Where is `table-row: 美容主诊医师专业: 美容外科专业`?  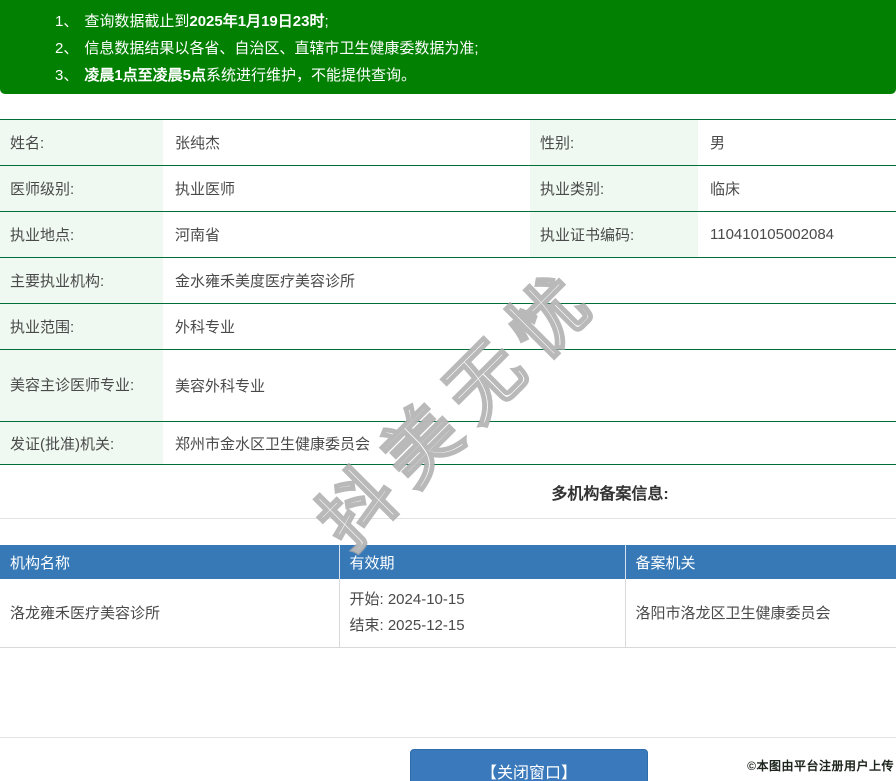 table-row: 美容主诊医师专业: 美容外科专业 is located at coordinates (448, 385).